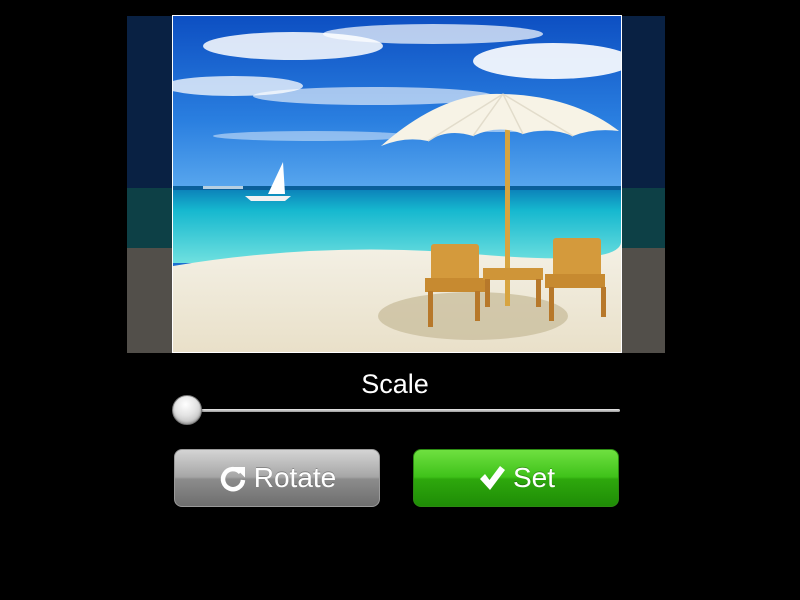 This screenshot has height=600, width=800. I want to click on rotate-button-label: Rotate, so click(295, 477).